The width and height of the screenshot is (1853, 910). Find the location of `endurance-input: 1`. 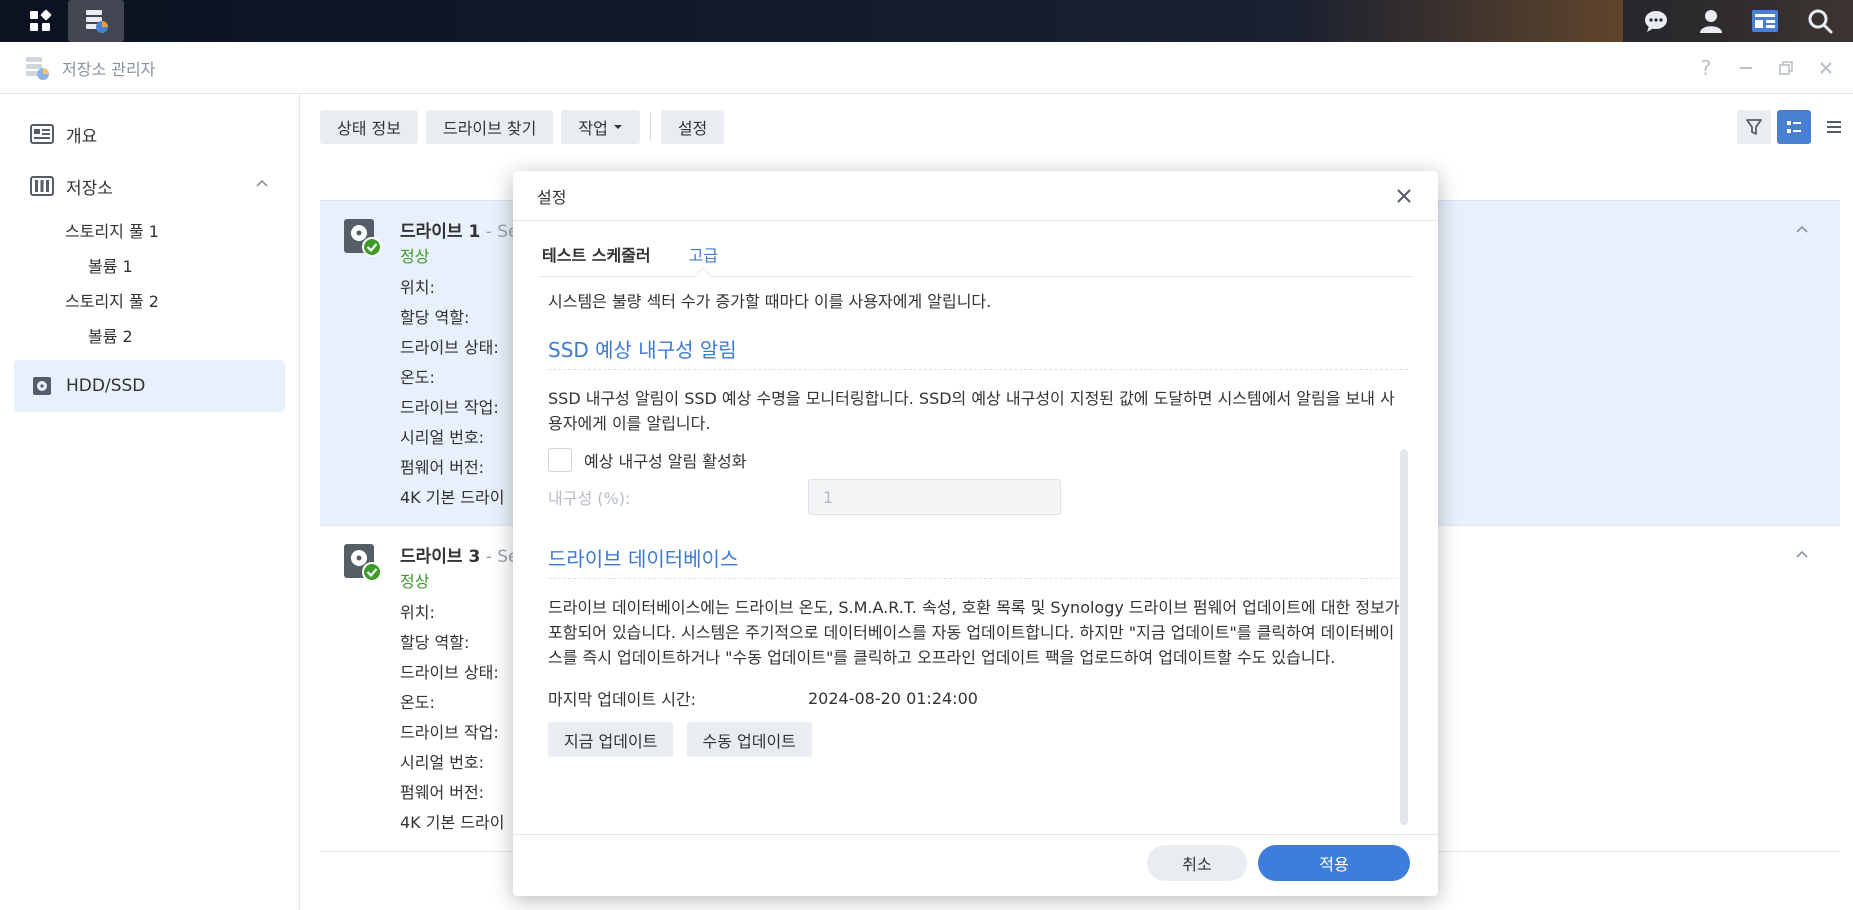

endurance-input: 1 is located at coordinates (934, 497).